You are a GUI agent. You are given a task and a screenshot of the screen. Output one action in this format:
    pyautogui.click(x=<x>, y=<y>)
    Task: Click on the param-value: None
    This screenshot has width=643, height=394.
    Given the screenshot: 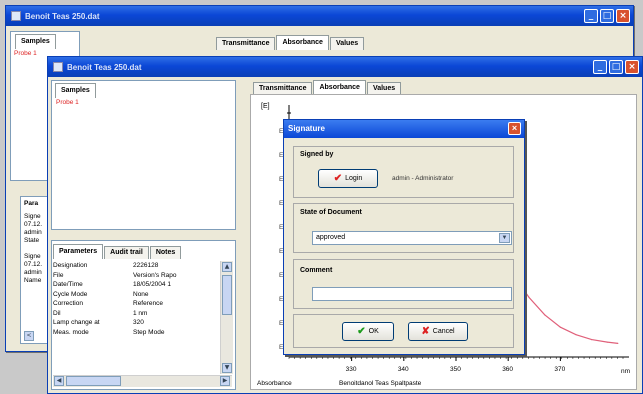 What is the action you would take?
    pyautogui.click(x=141, y=294)
    